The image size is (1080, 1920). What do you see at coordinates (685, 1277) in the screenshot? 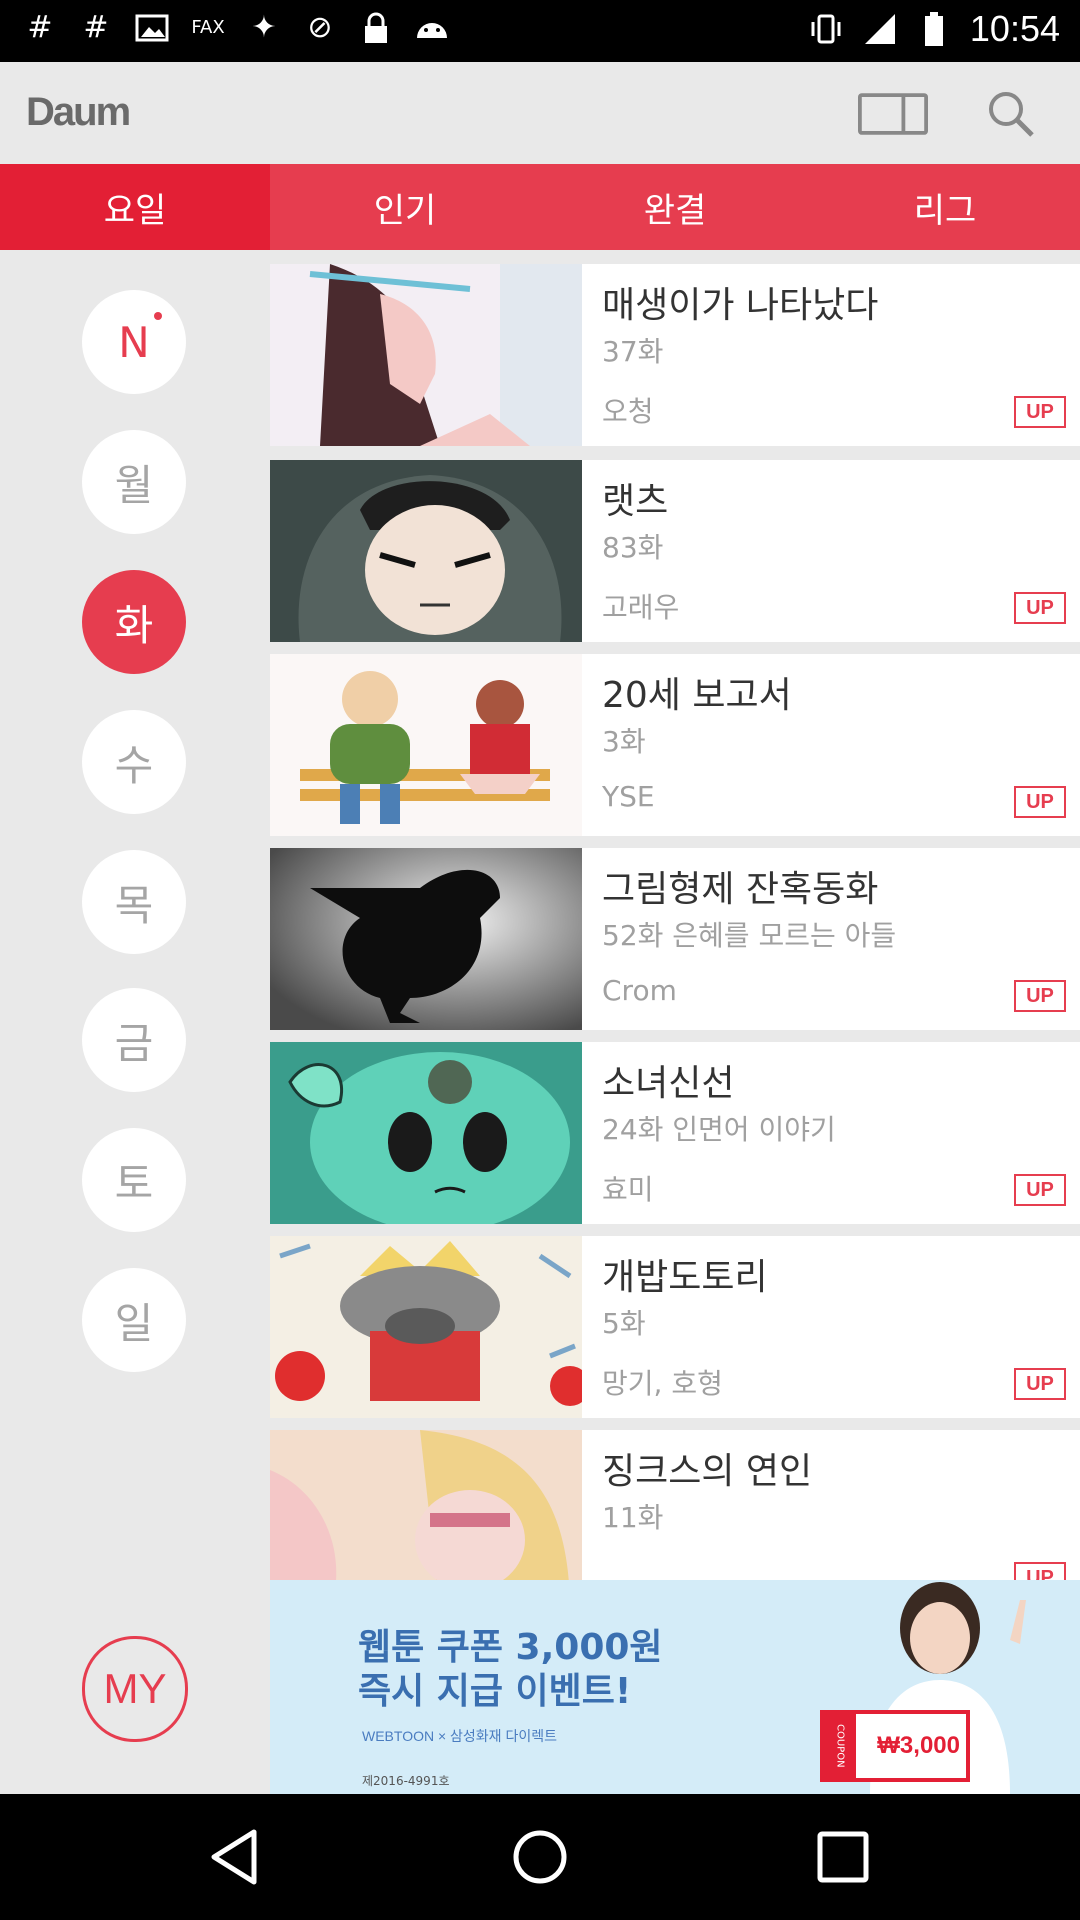
I see `webtoon-title: 개밥도토리` at bounding box center [685, 1277].